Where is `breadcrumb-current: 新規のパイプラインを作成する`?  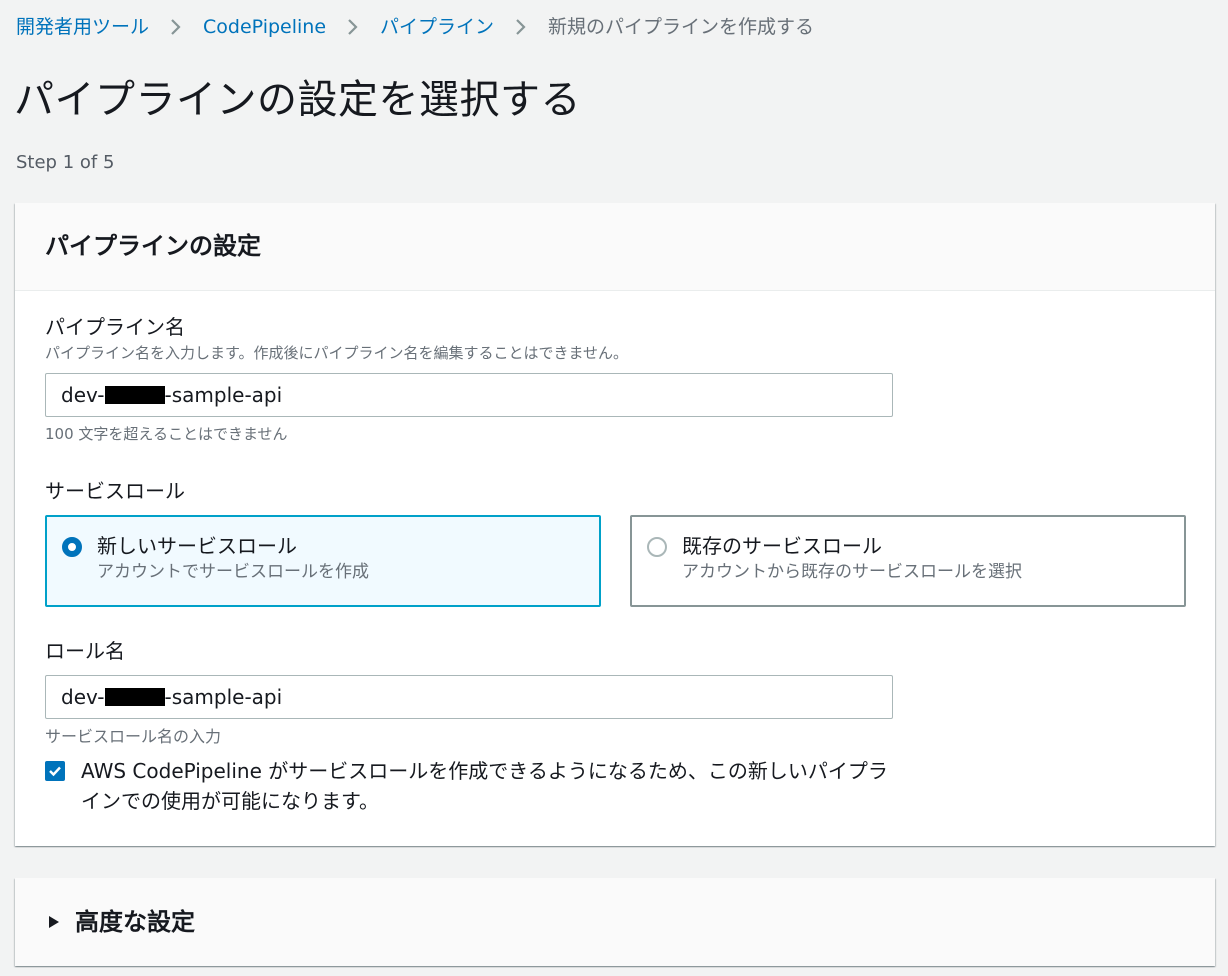
breadcrumb-current: 新規のパイプラインを作成する is located at coordinates (681, 27).